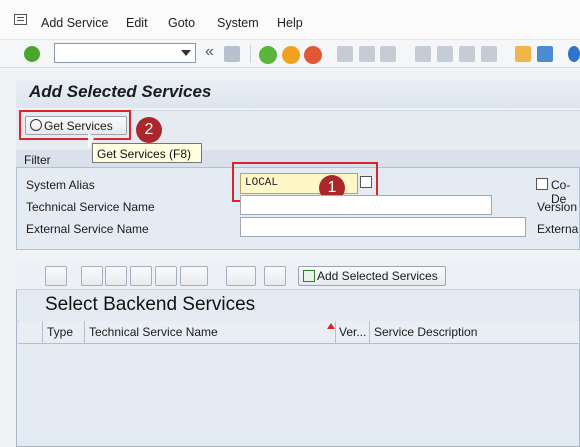 Image resolution: width=580 pixels, height=447 pixels. I want to click on grid-title: Select Backend Services, so click(150, 304).